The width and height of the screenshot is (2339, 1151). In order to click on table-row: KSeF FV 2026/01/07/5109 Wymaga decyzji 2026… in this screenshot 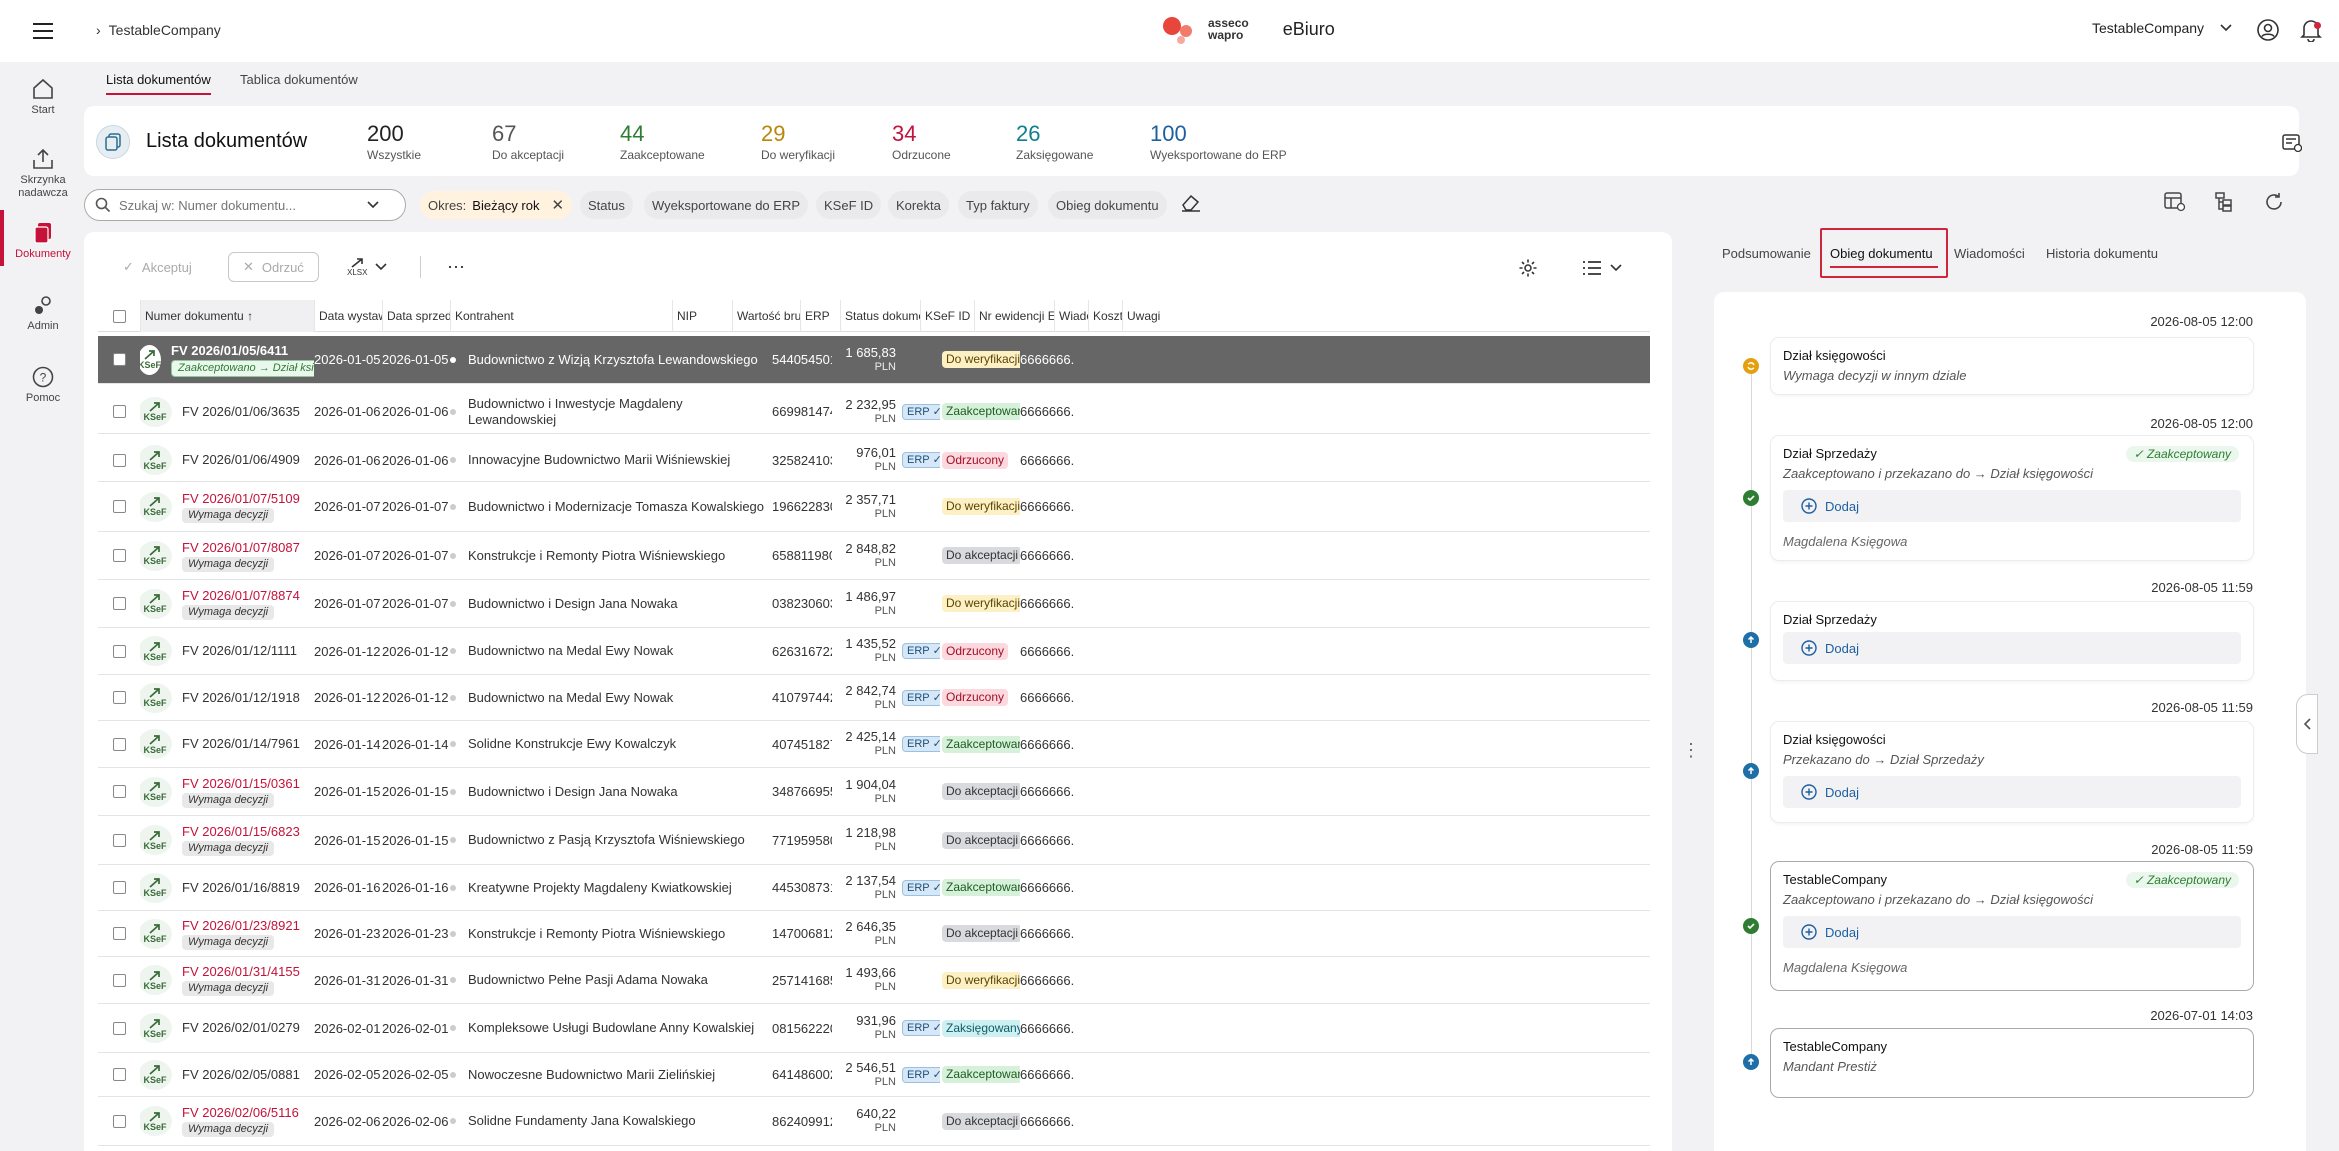, I will do `click(874, 507)`.